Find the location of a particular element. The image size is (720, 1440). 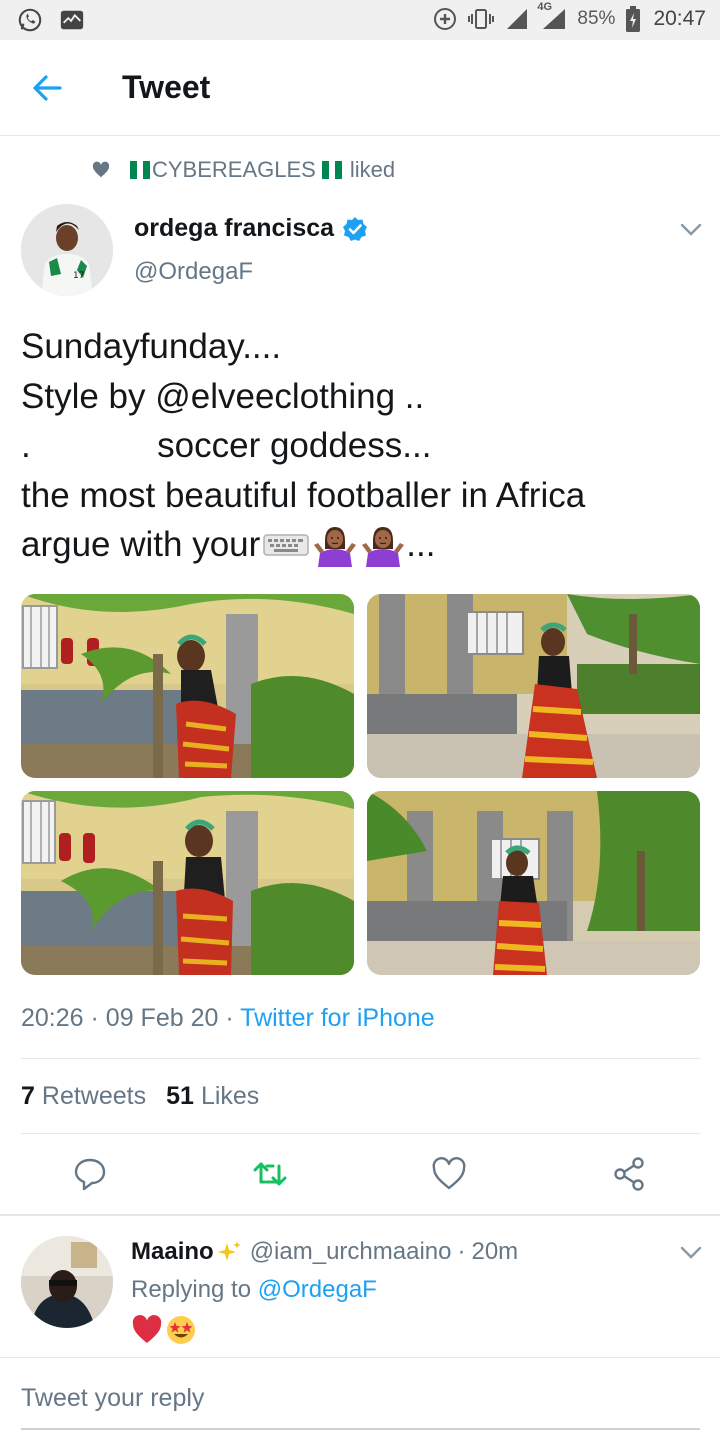

reply-author-handle: @iam_urchmaaino is located at coordinates (351, 1252).